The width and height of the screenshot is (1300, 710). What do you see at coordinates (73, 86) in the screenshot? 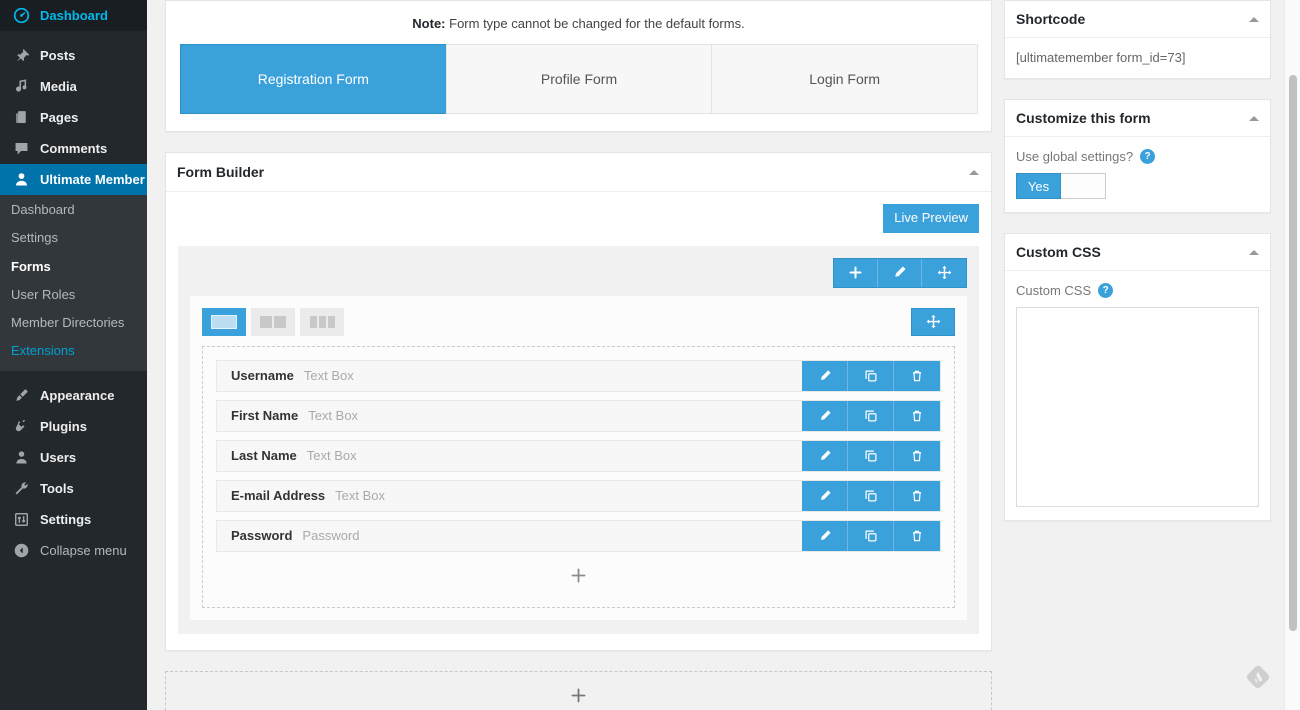
I see `sidebar-item-media: Media` at bounding box center [73, 86].